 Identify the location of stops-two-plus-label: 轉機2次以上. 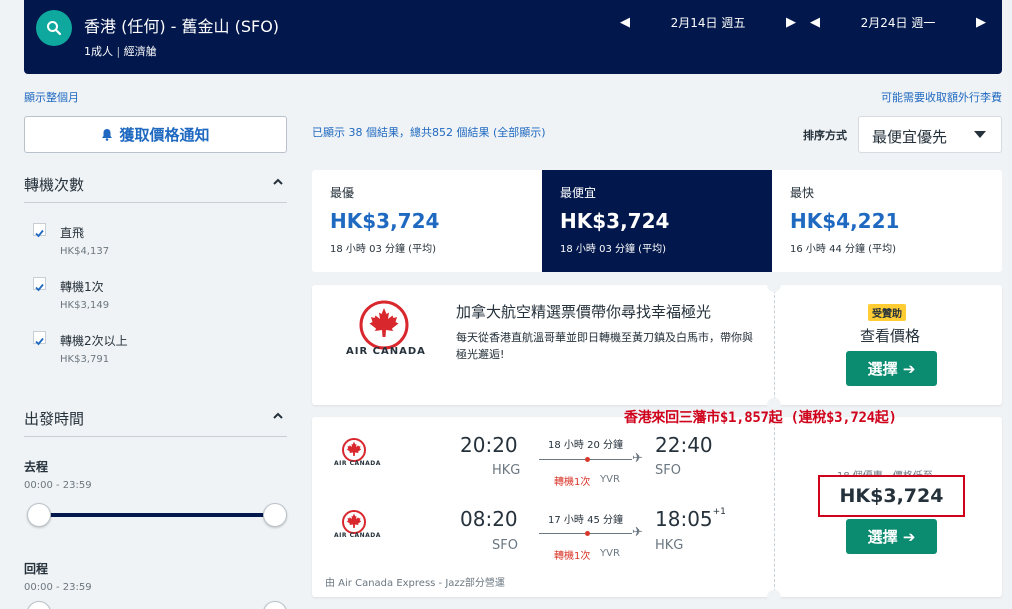
(94, 340).